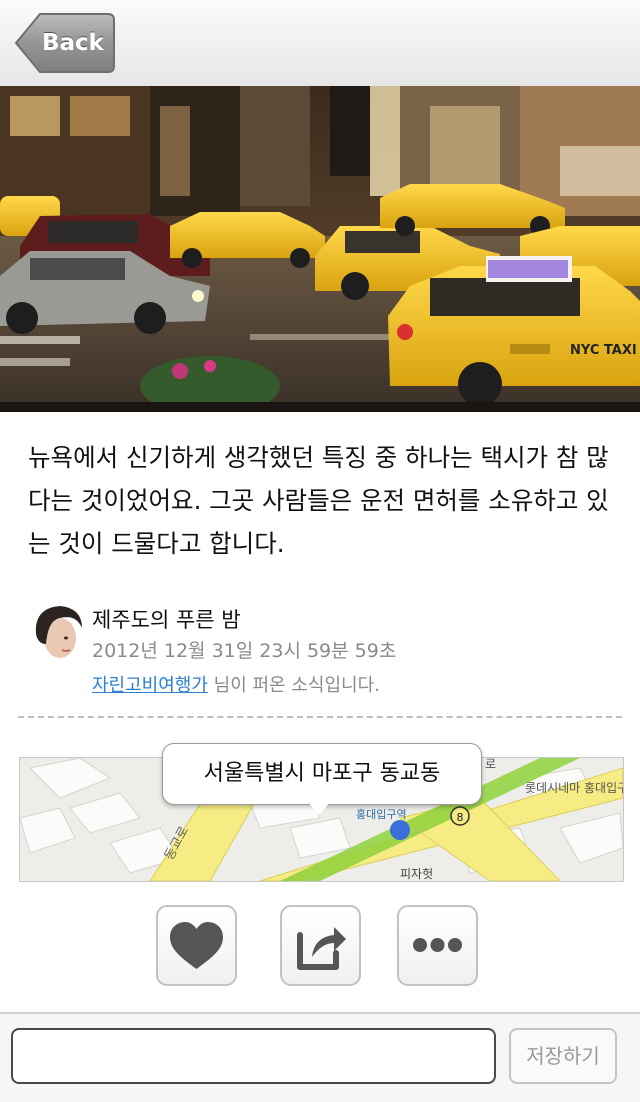  What do you see at coordinates (416, 874) in the screenshot?
I see `place-label: 피자헛` at bounding box center [416, 874].